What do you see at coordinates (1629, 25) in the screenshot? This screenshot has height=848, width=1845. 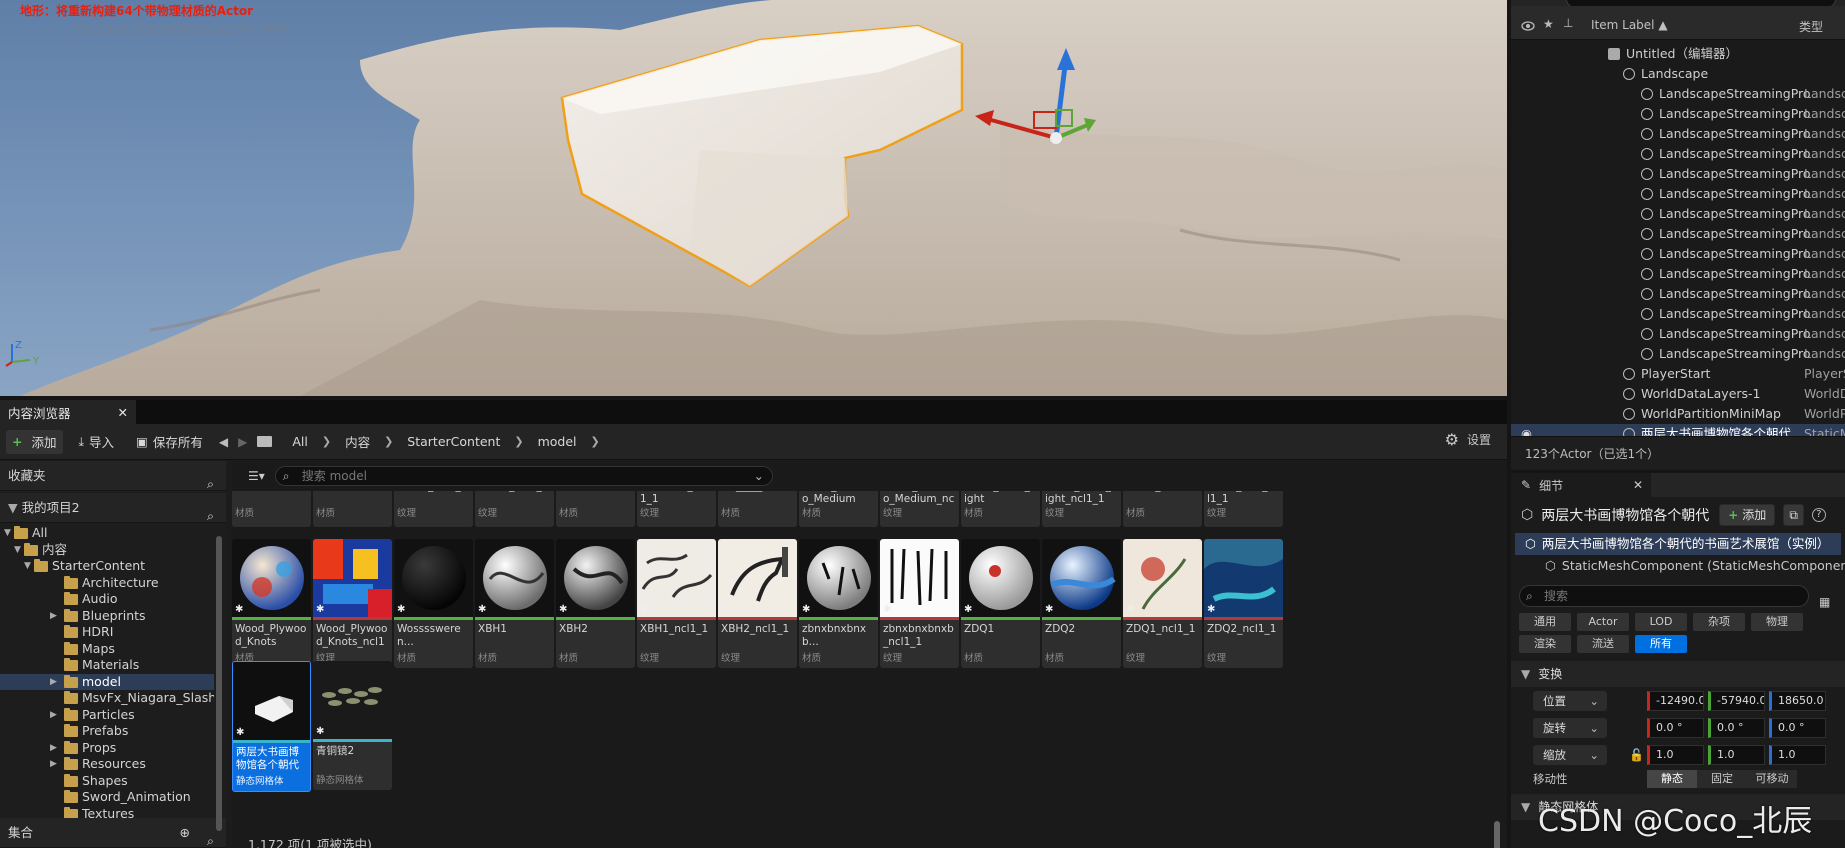 I see `column-item-label: Item Label ▲` at bounding box center [1629, 25].